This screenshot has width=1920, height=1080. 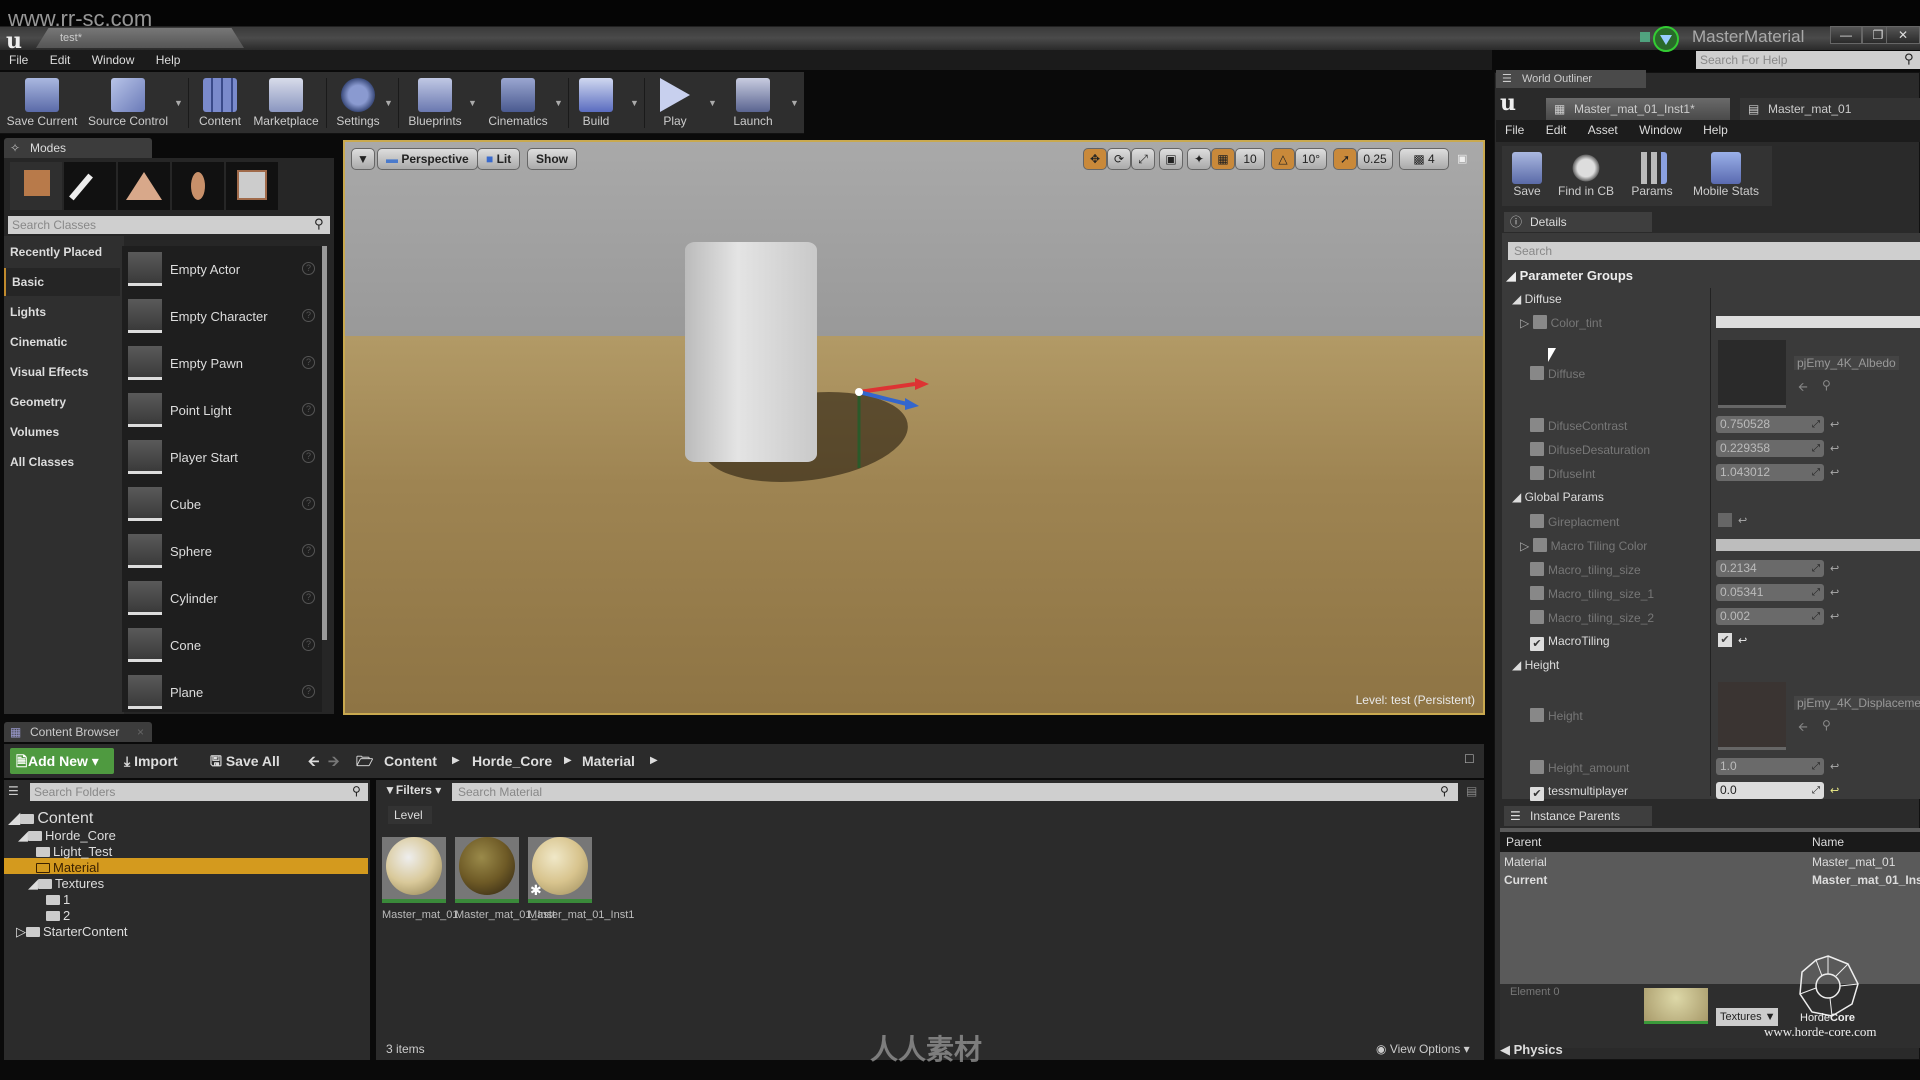 I want to click on menu-edit: Edit, so click(x=60, y=60).